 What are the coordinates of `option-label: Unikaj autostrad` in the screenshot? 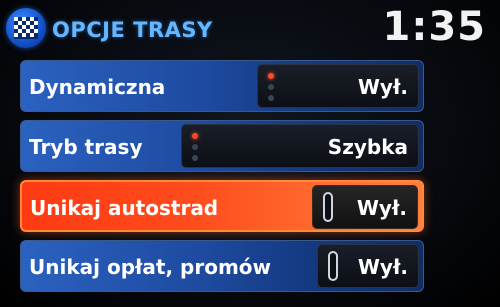 It's located at (124, 208).